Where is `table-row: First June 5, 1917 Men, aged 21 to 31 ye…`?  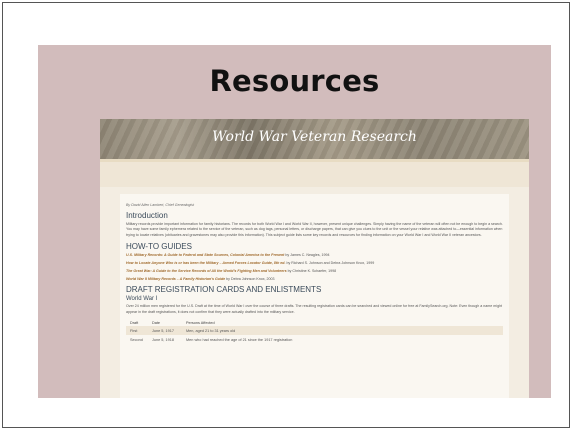
table-row: First June 5, 1917 Men, aged 21 to 31 ye… is located at coordinates (314, 331).